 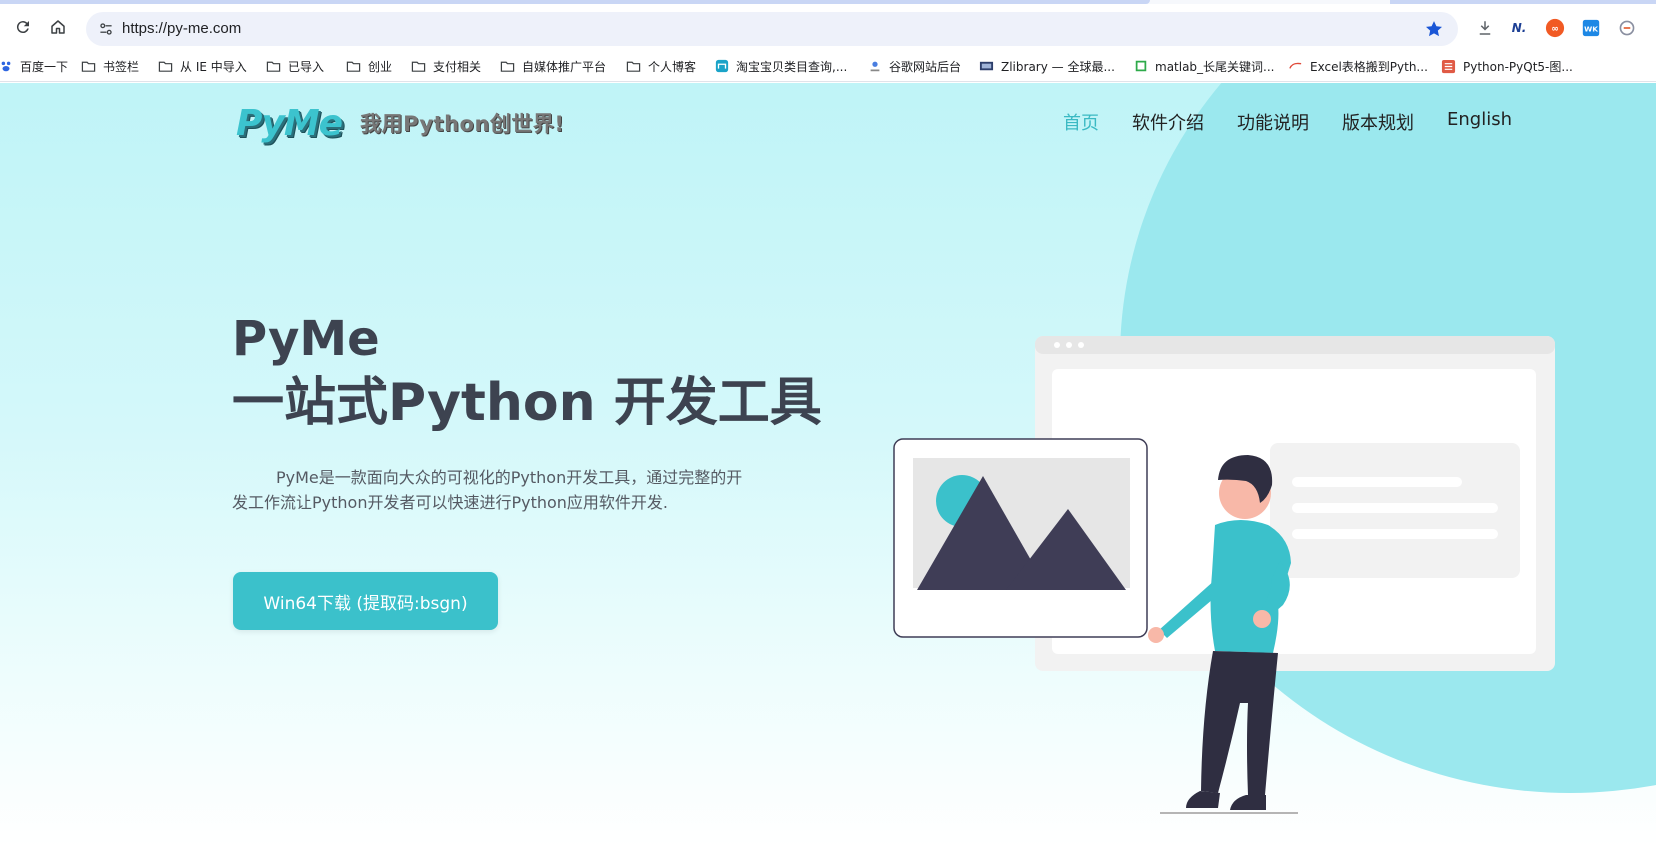 What do you see at coordinates (23, 27) in the screenshot?
I see `reload-icon` at bounding box center [23, 27].